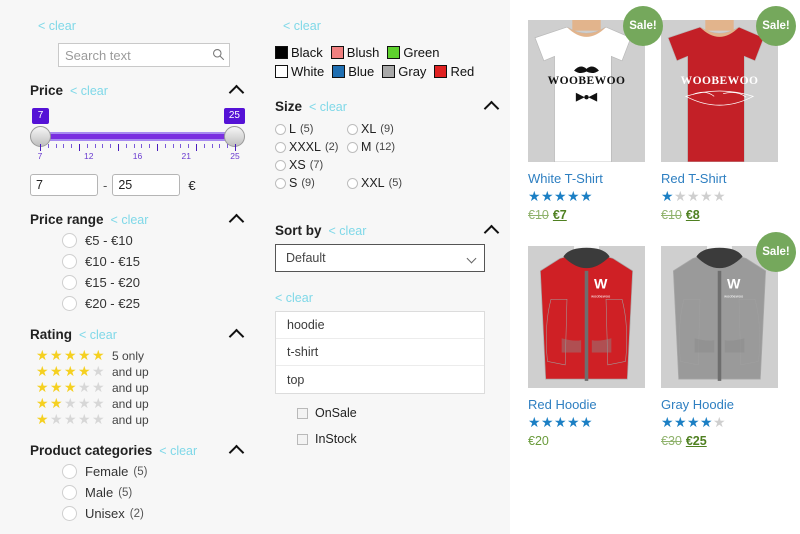  I want to click on price-clear-link: < clear, so click(89, 91).